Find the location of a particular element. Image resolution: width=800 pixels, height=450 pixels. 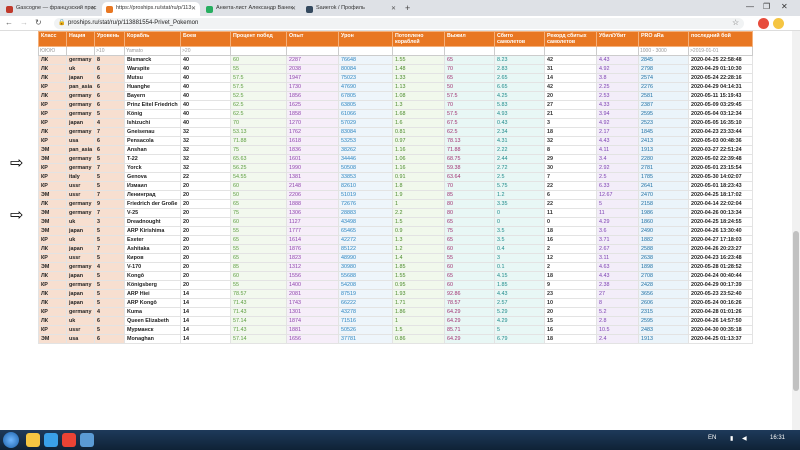

extension-icon is located at coordinates (763, 23).